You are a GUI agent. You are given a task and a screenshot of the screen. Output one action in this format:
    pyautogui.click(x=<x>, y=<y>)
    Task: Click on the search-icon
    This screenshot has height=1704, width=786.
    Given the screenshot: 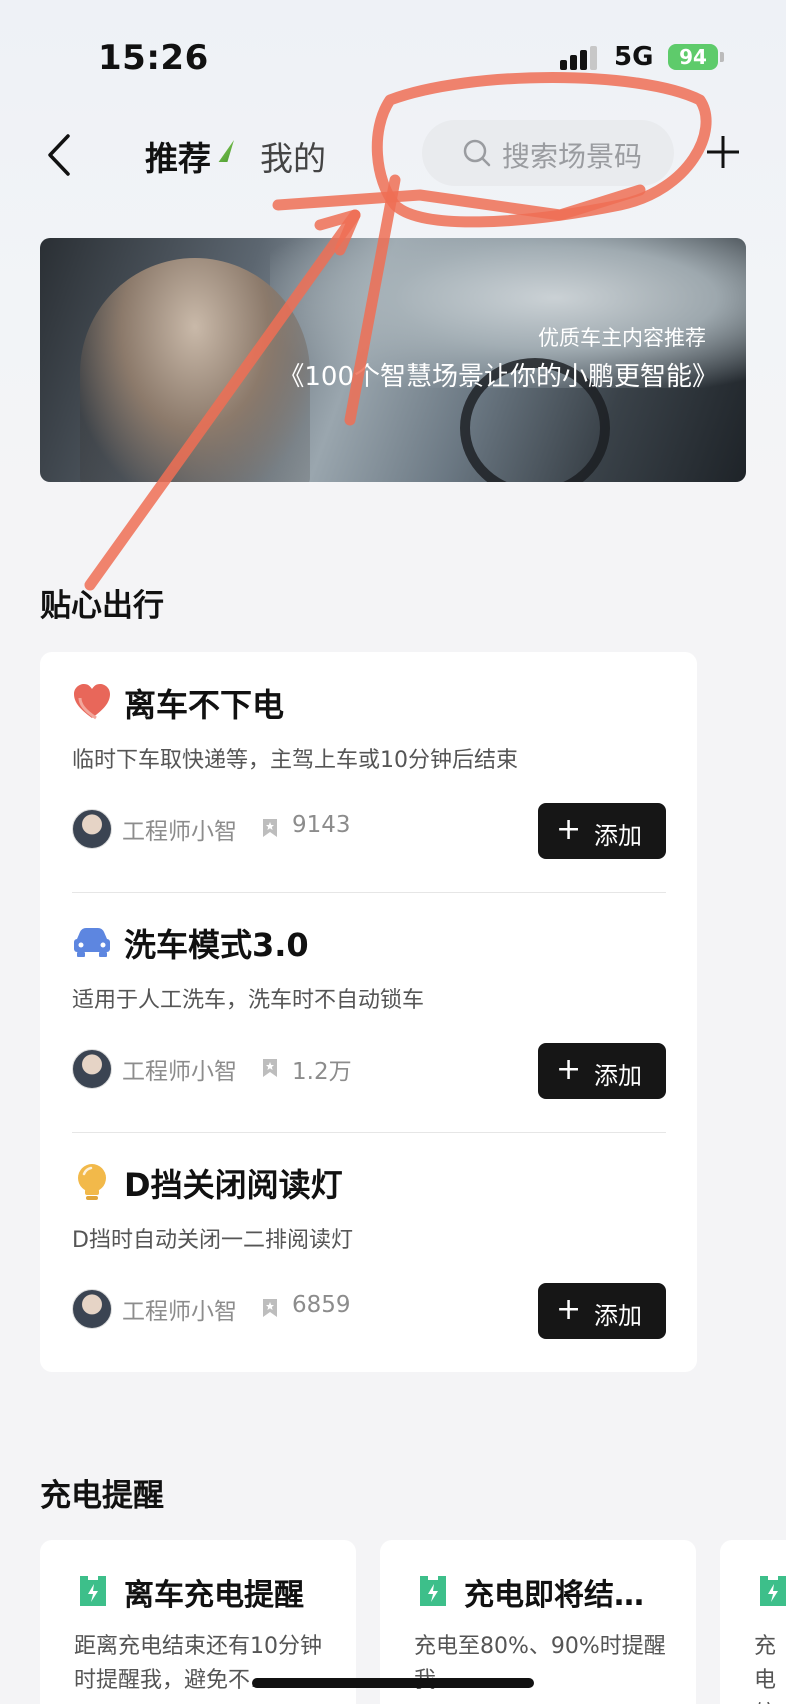 What is the action you would take?
    pyautogui.click(x=477, y=153)
    